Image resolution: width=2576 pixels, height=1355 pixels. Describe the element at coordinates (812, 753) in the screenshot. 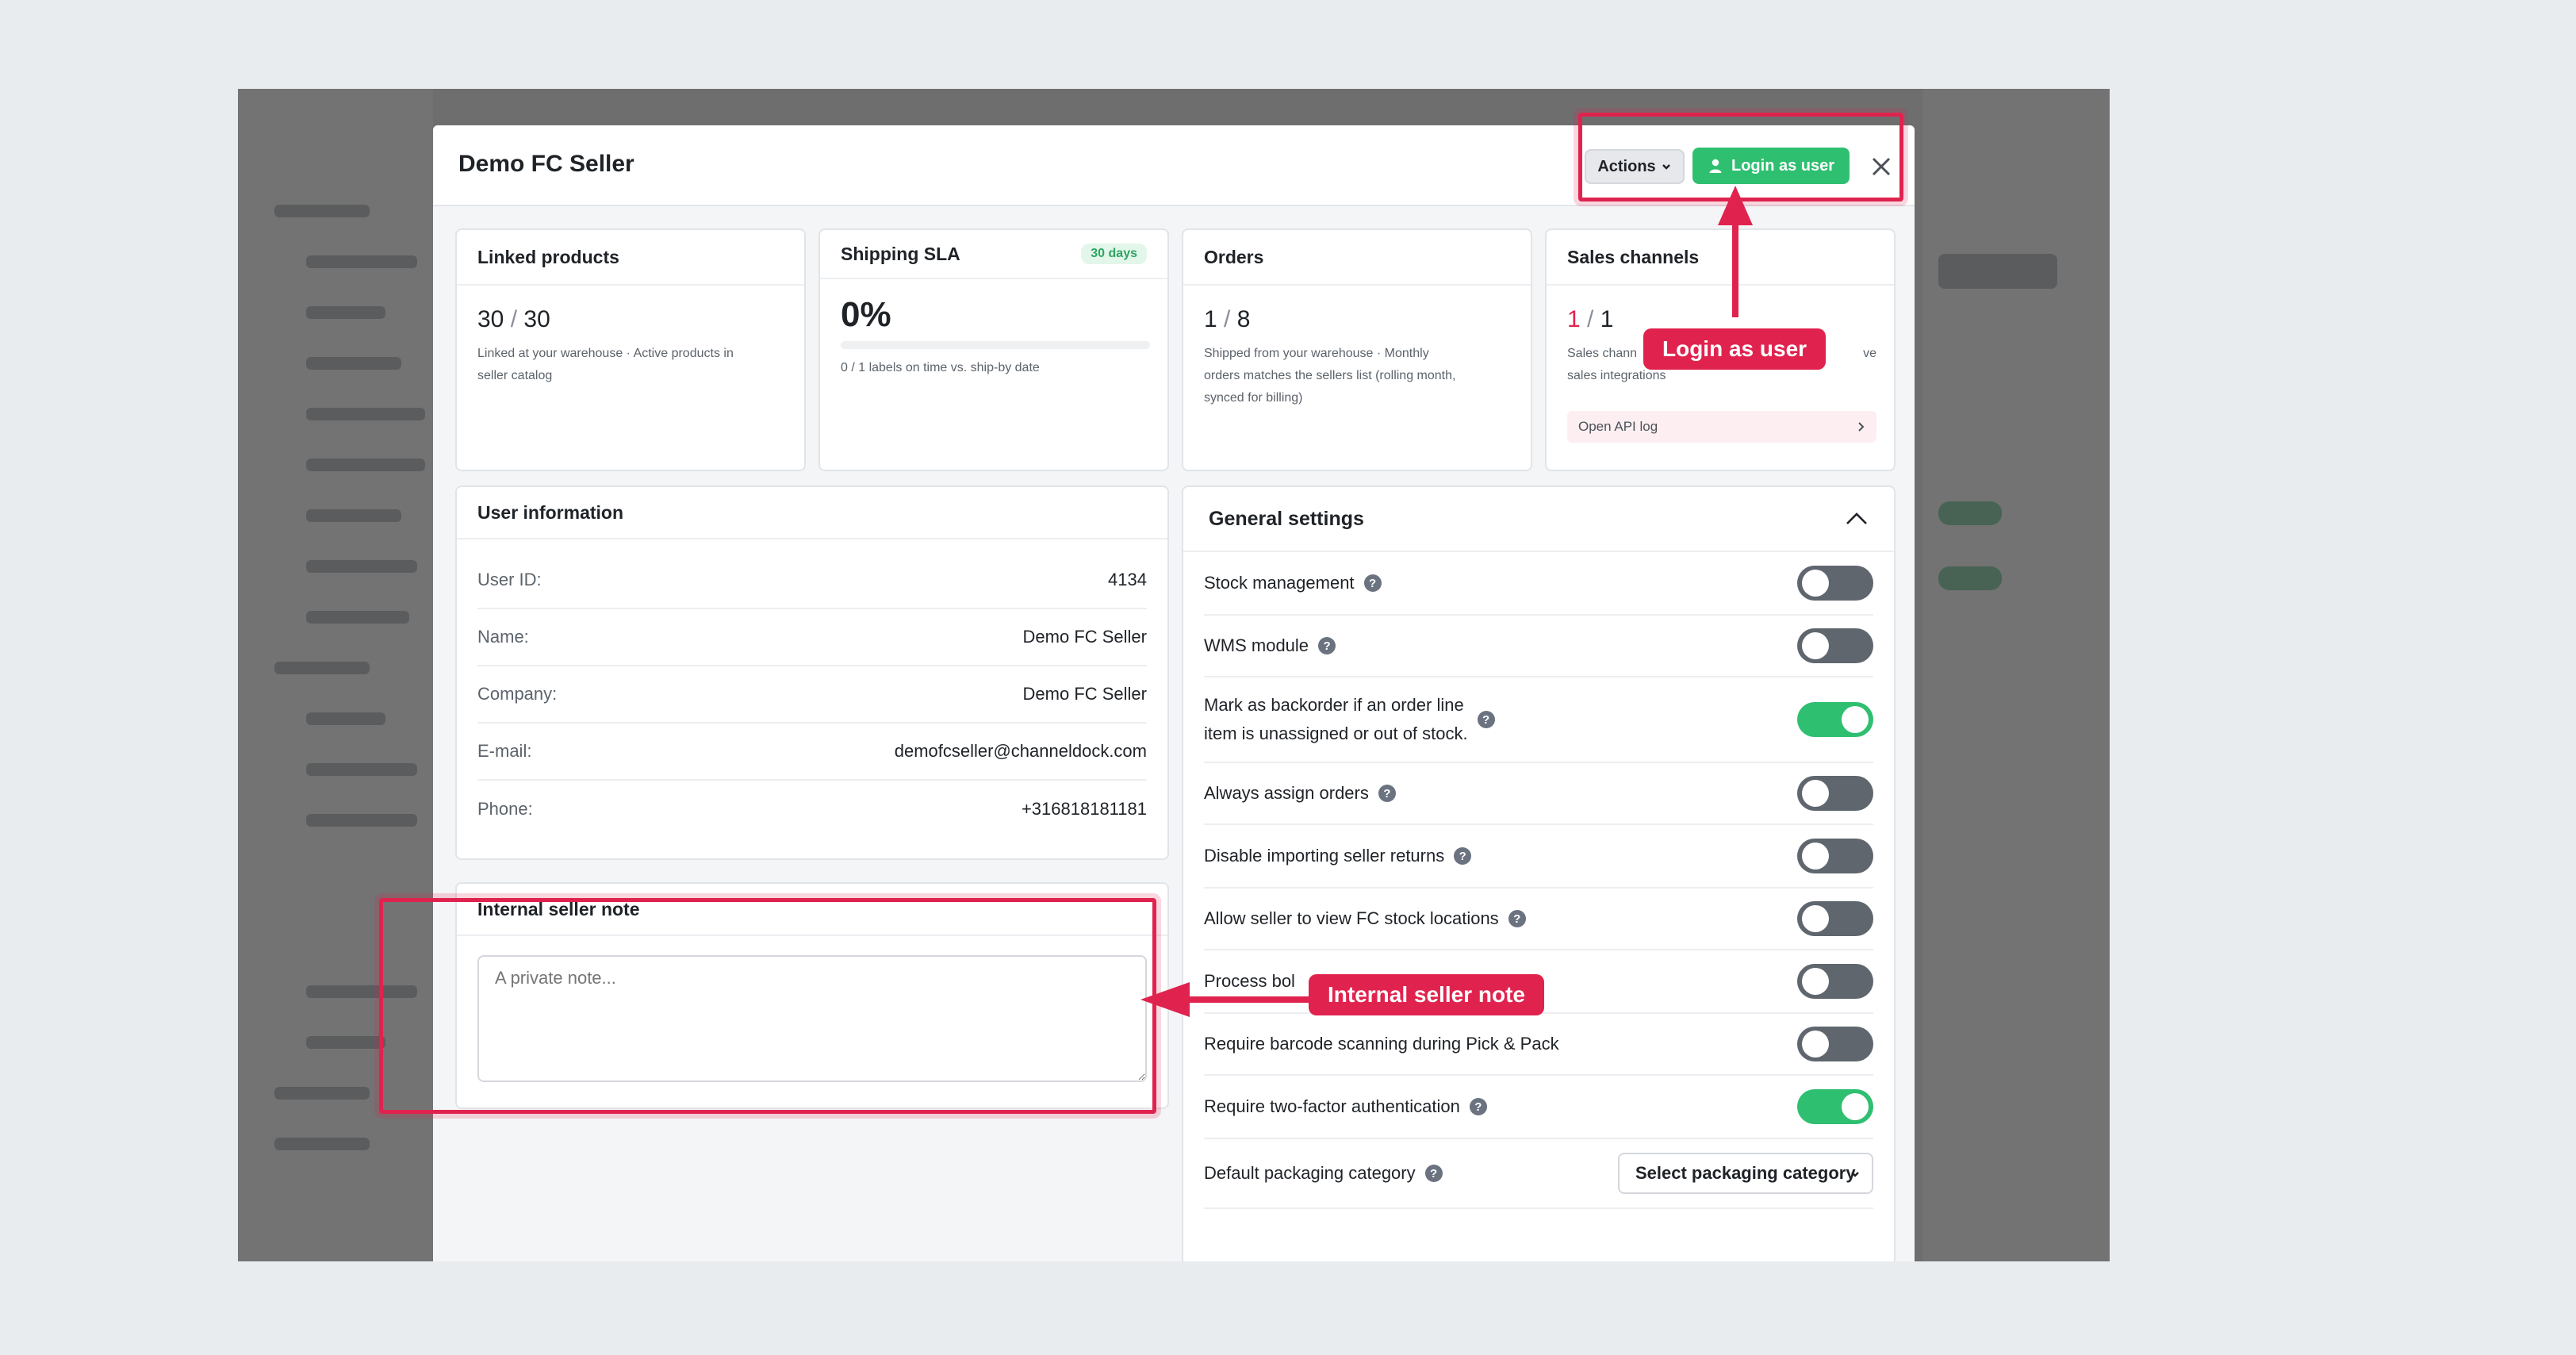

I see `email-row: E-mail: demofcseller@channeldock.com` at that location.